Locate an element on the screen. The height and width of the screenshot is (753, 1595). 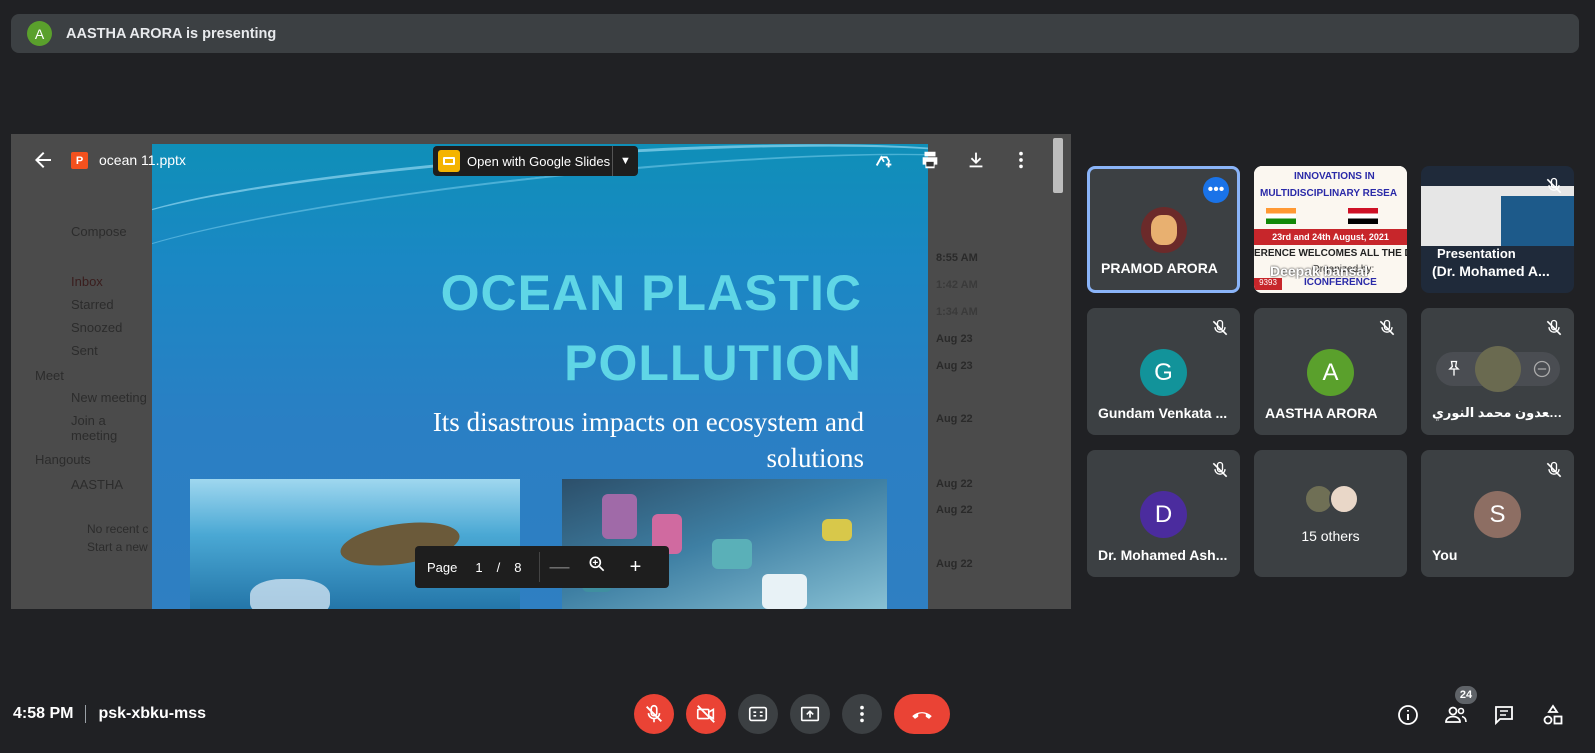
open-with-label: Open with Google Slides is located at coordinates (539, 161).